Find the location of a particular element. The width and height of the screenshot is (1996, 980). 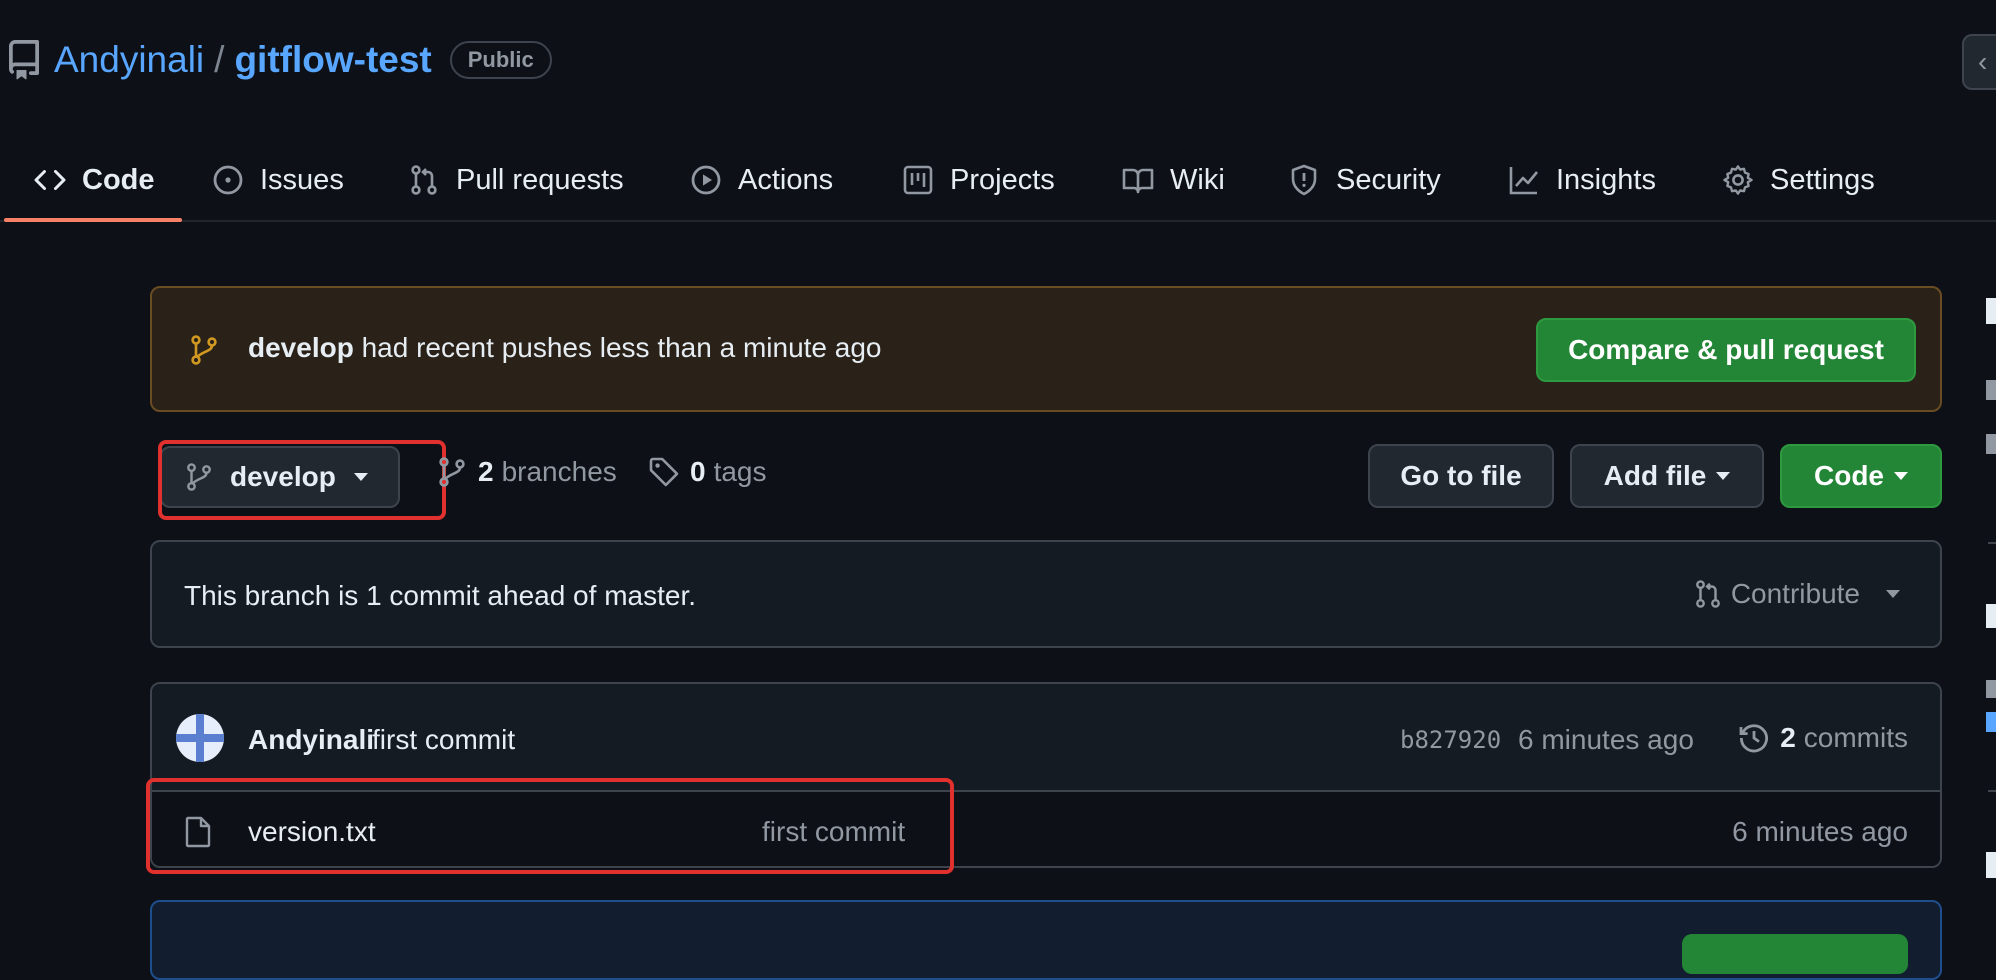

header-action-button: ‹ is located at coordinates (1979, 62).